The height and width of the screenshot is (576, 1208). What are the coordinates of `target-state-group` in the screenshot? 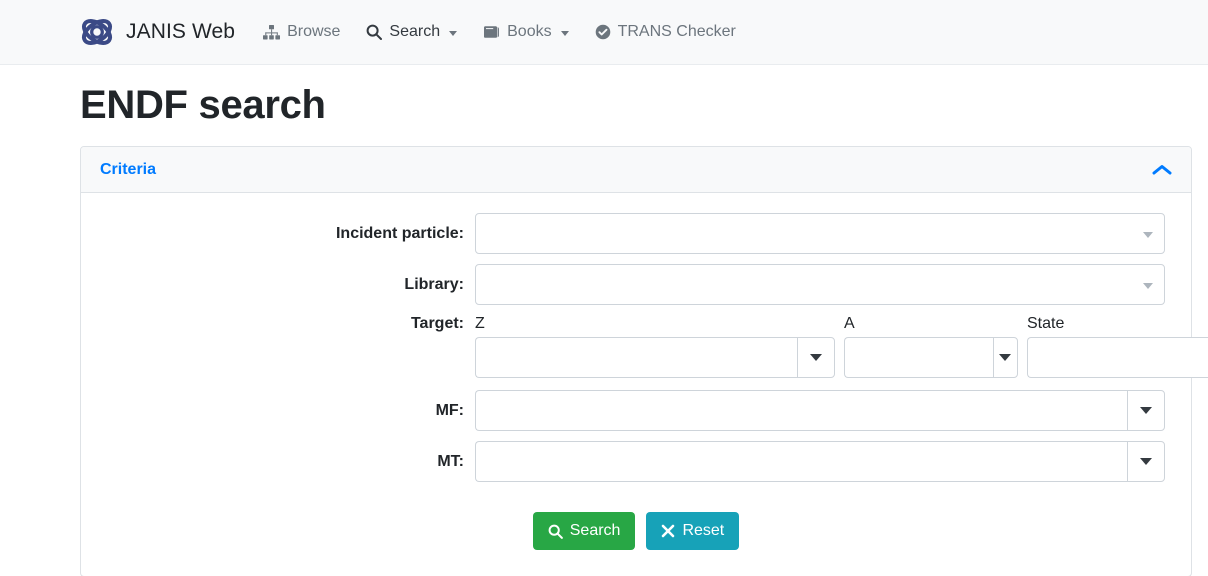 It's located at (1117, 357).